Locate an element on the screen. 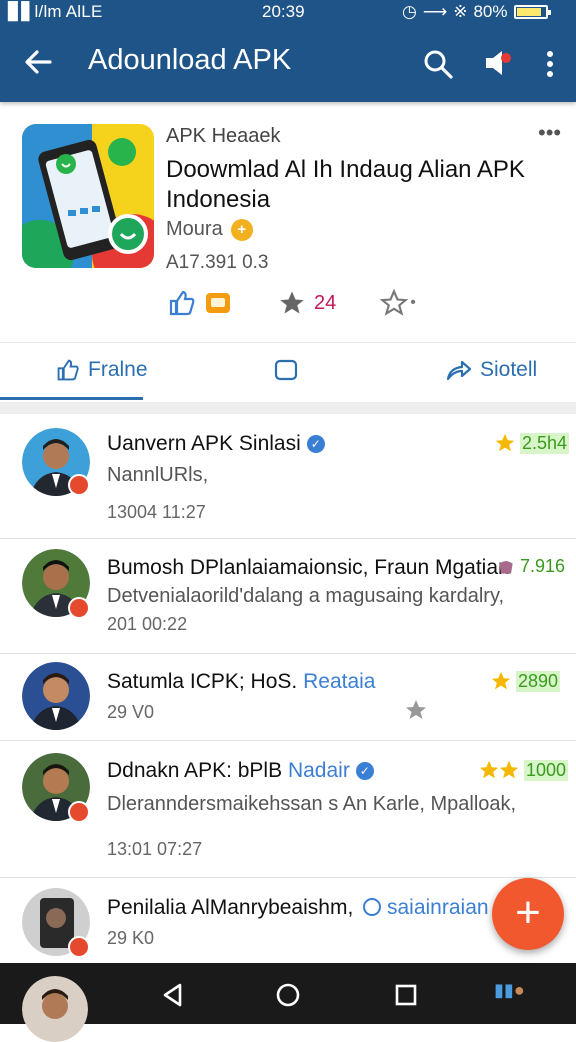 The height and width of the screenshot is (1042, 576). review-score: 2.5һ4 is located at coordinates (532, 443).